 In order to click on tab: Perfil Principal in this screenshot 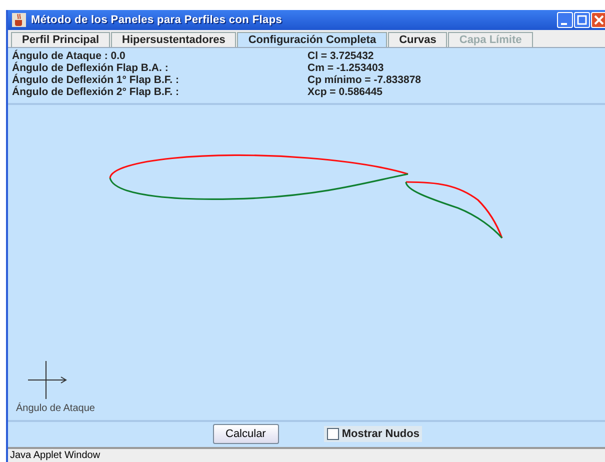, I will do `click(60, 39)`.